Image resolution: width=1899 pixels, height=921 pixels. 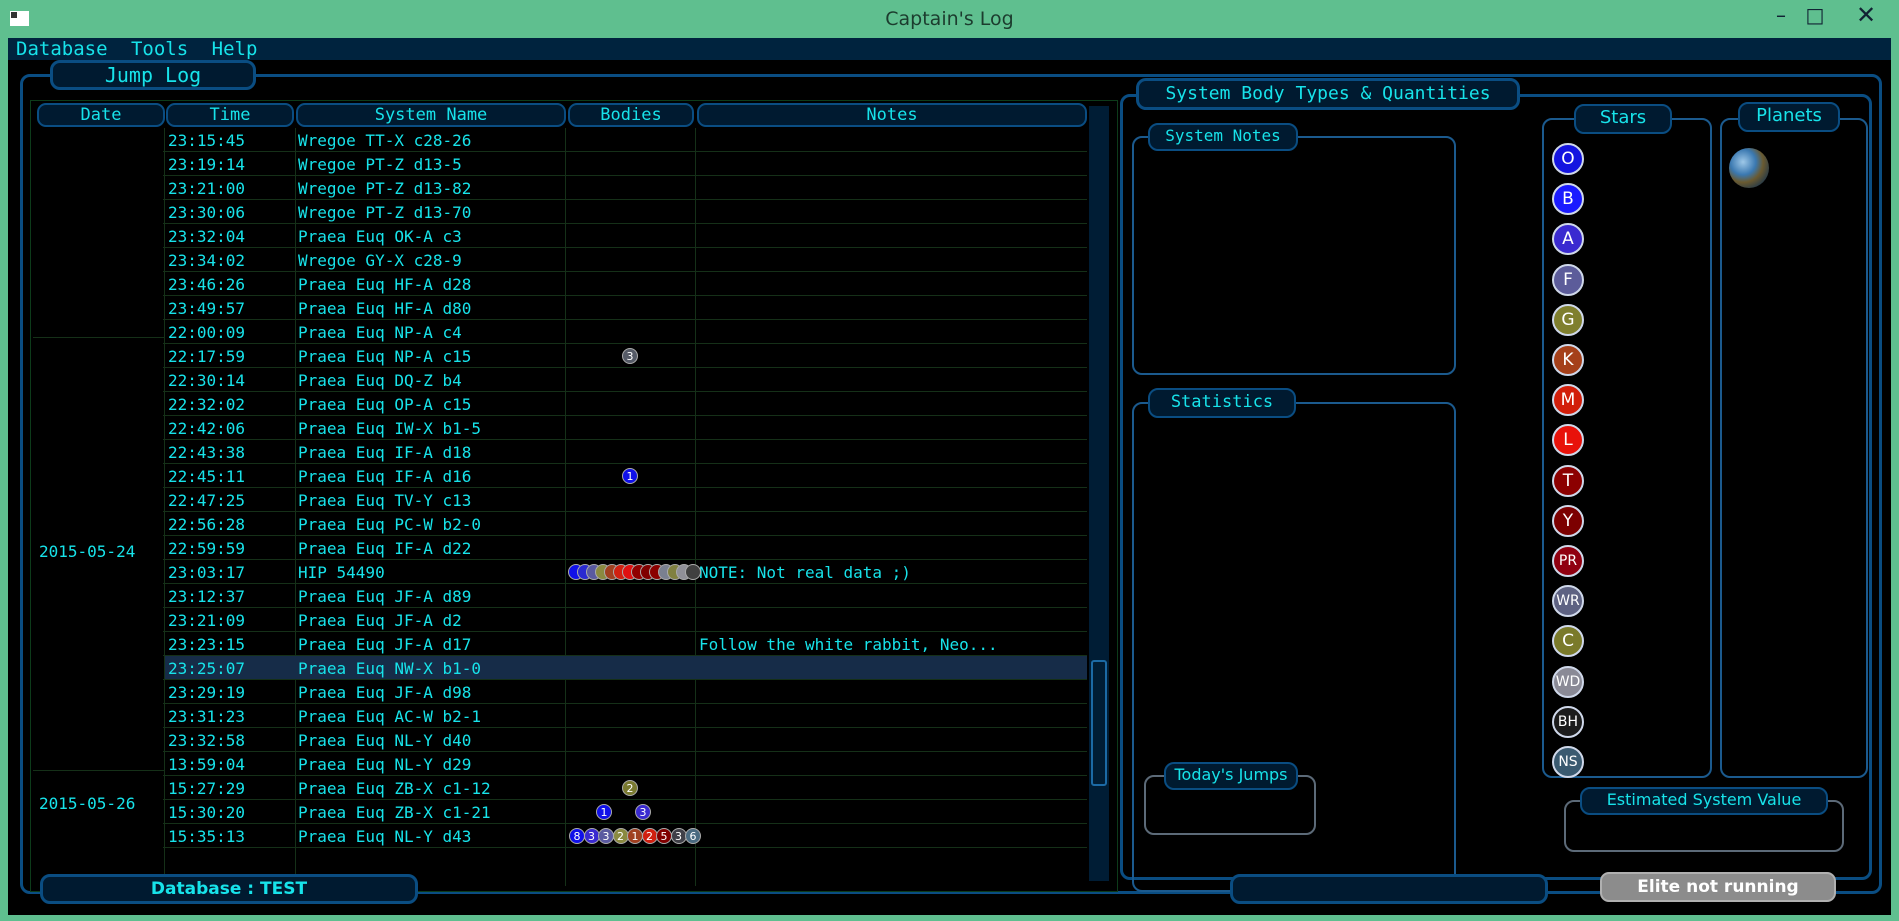 What do you see at coordinates (207, 788) in the screenshot?
I see `row-time: 15:27:29` at bounding box center [207, 788].